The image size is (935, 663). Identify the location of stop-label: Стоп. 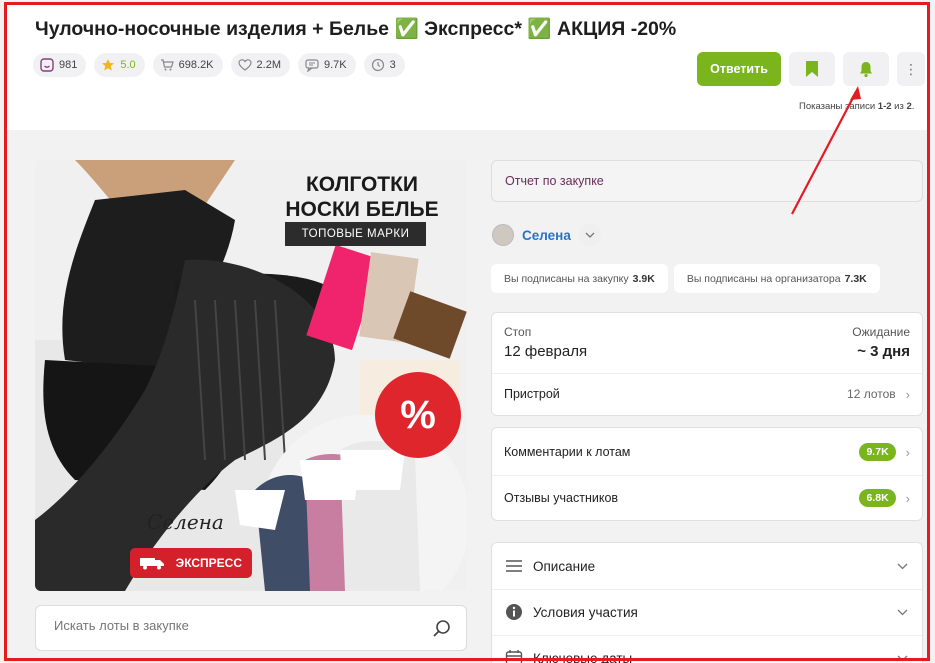
(518, 332).